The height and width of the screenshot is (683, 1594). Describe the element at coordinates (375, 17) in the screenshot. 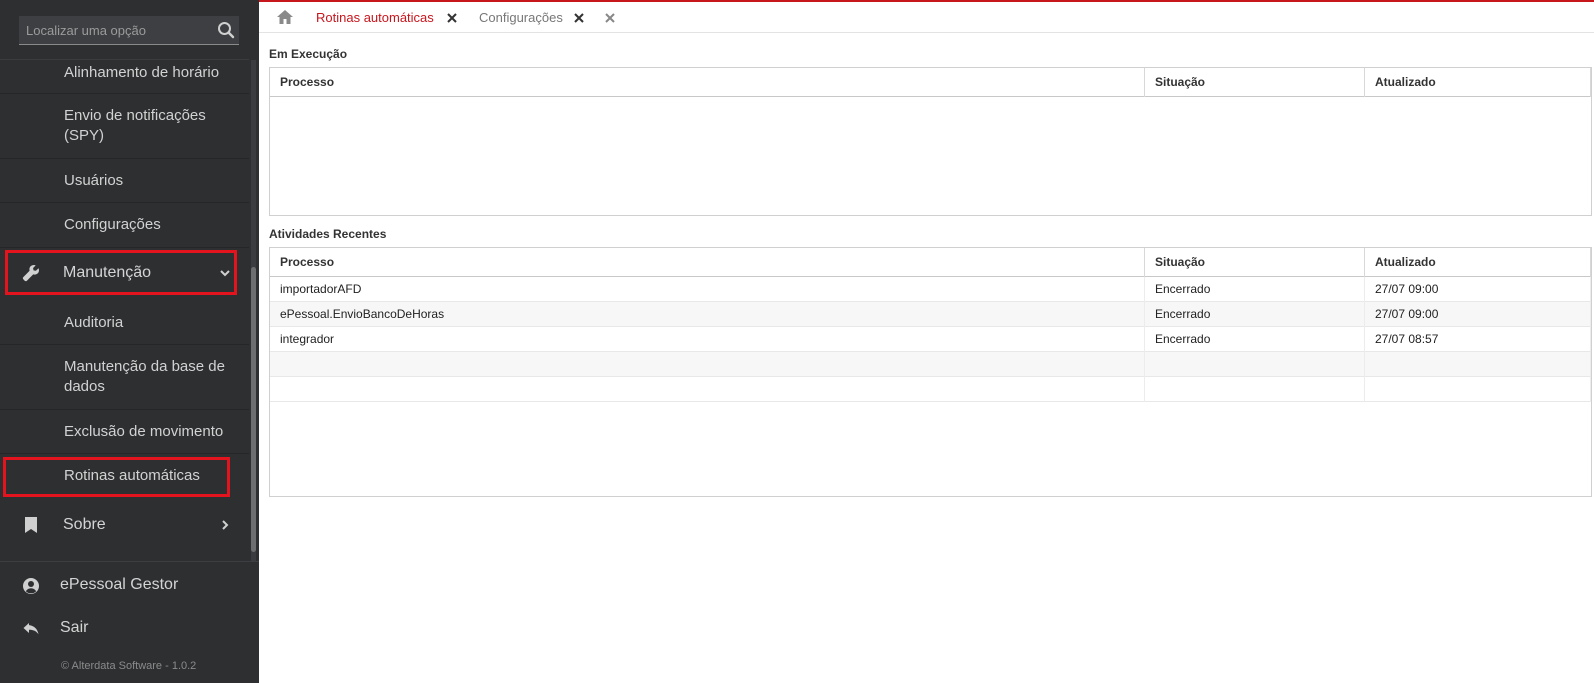

I see `tab-label: Rotinas automáticas` at that location.